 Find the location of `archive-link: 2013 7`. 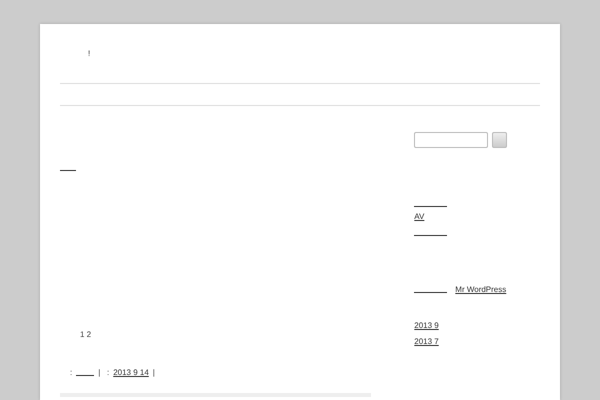

archive-link: 2013 7 is located at coordinates (426, 342).